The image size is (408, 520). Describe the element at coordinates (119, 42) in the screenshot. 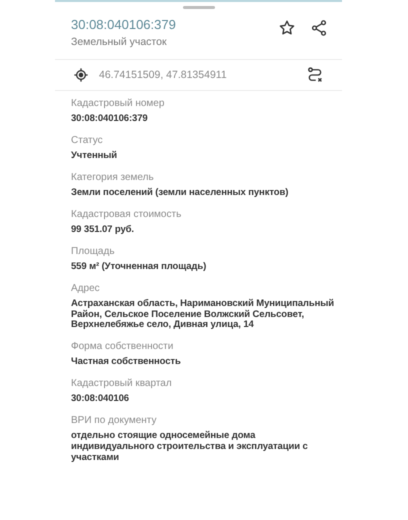

I see `object-type: Земельный участок` at that location.